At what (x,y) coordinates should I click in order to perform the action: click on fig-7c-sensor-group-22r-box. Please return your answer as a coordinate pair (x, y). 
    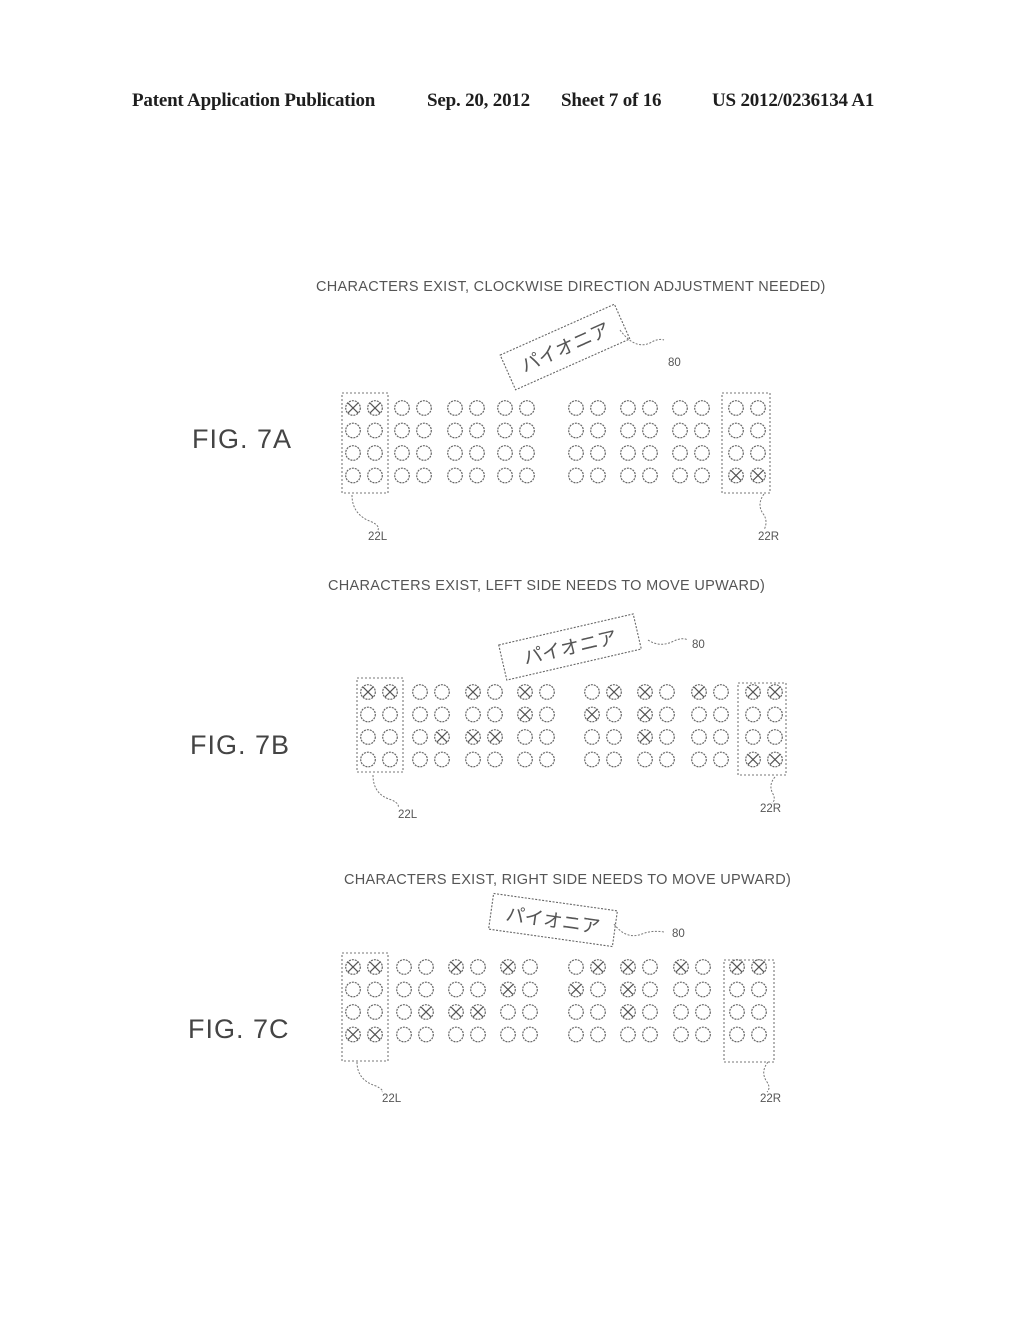
    Looking at the image, I should click on (749, 1011).